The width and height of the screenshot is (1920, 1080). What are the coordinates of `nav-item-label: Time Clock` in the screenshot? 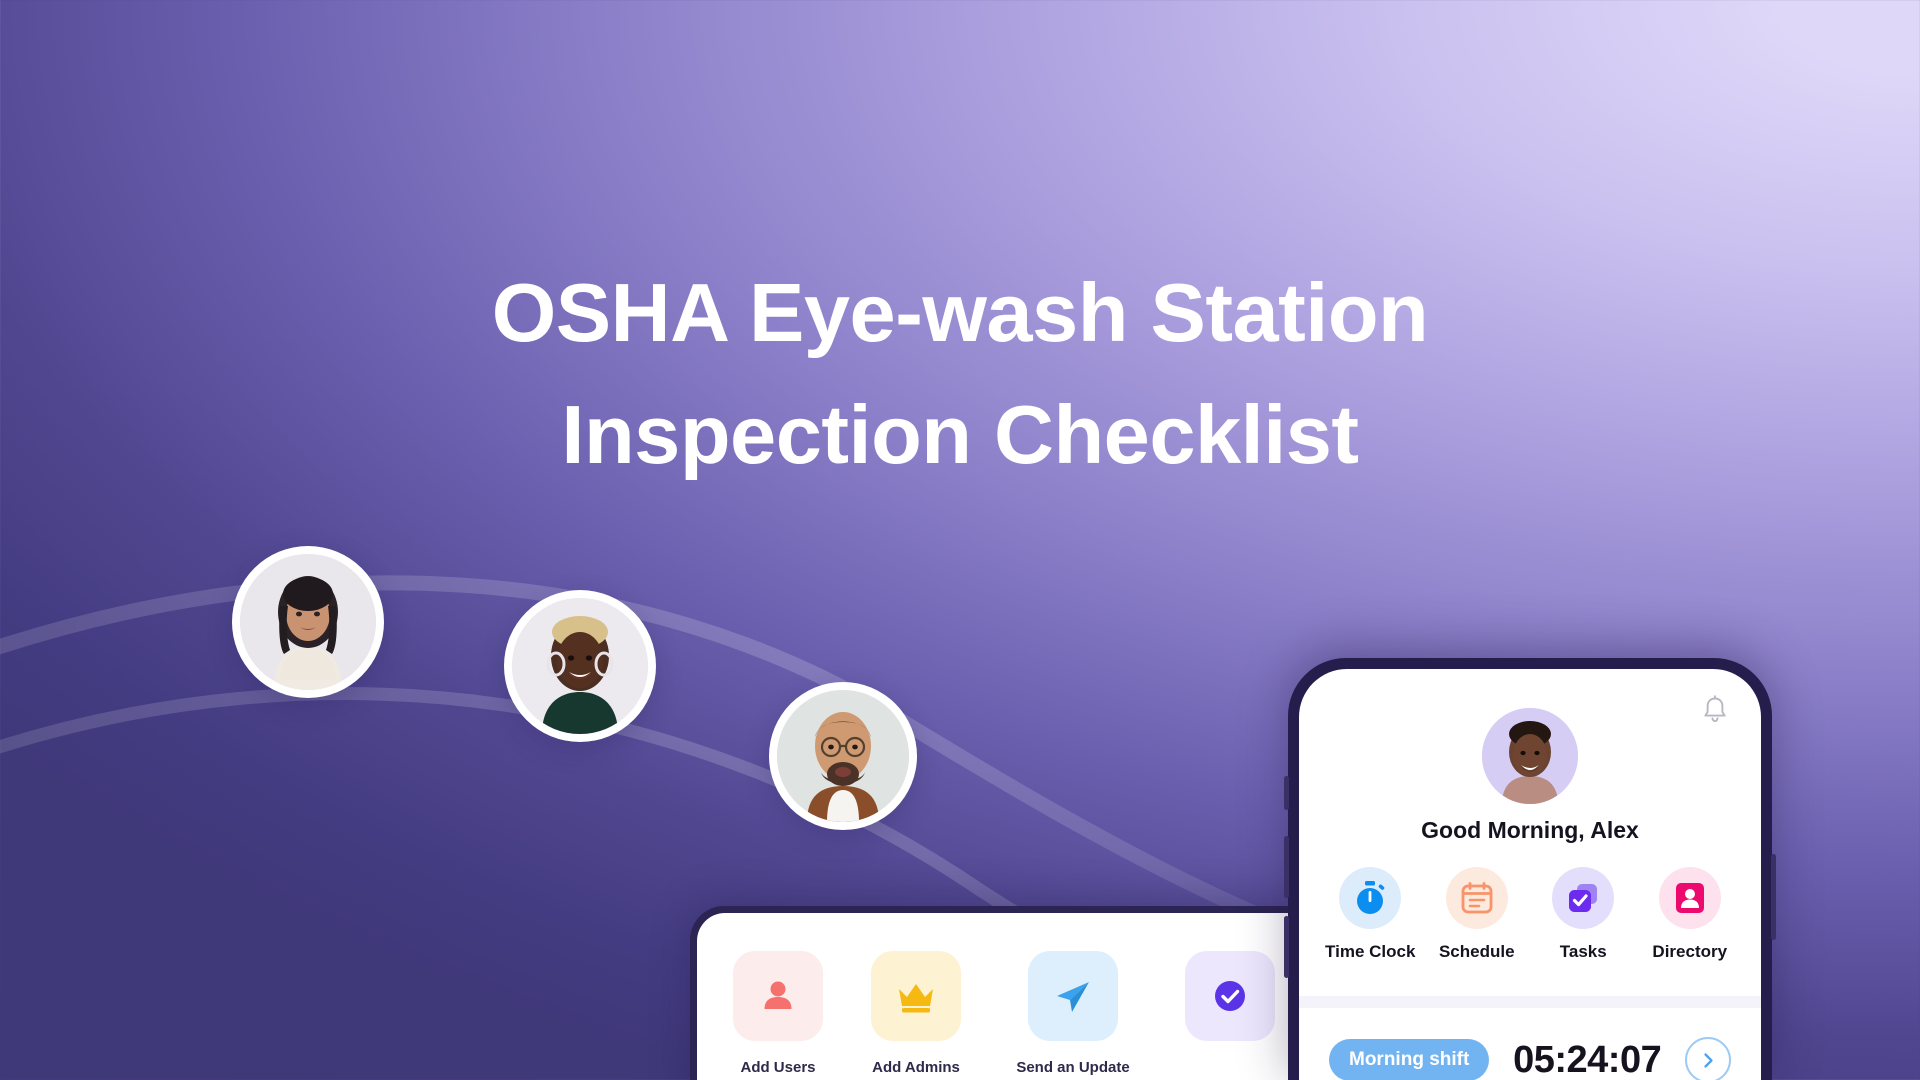 It's located at (1370, 951).